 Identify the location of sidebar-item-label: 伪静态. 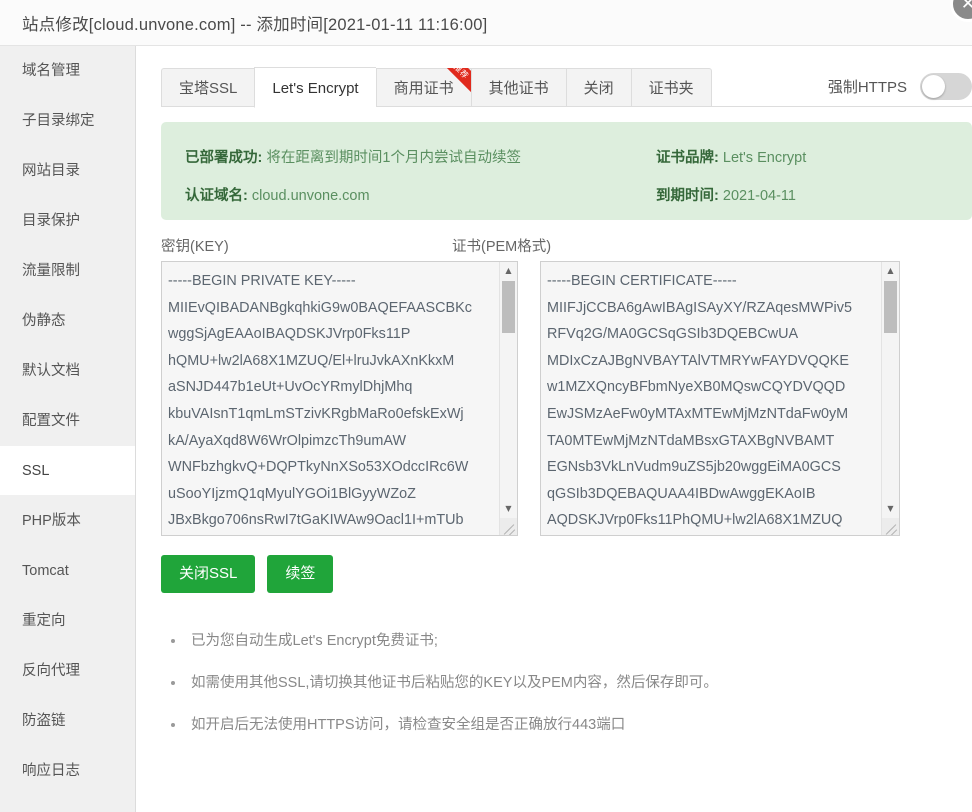
(44, 321).